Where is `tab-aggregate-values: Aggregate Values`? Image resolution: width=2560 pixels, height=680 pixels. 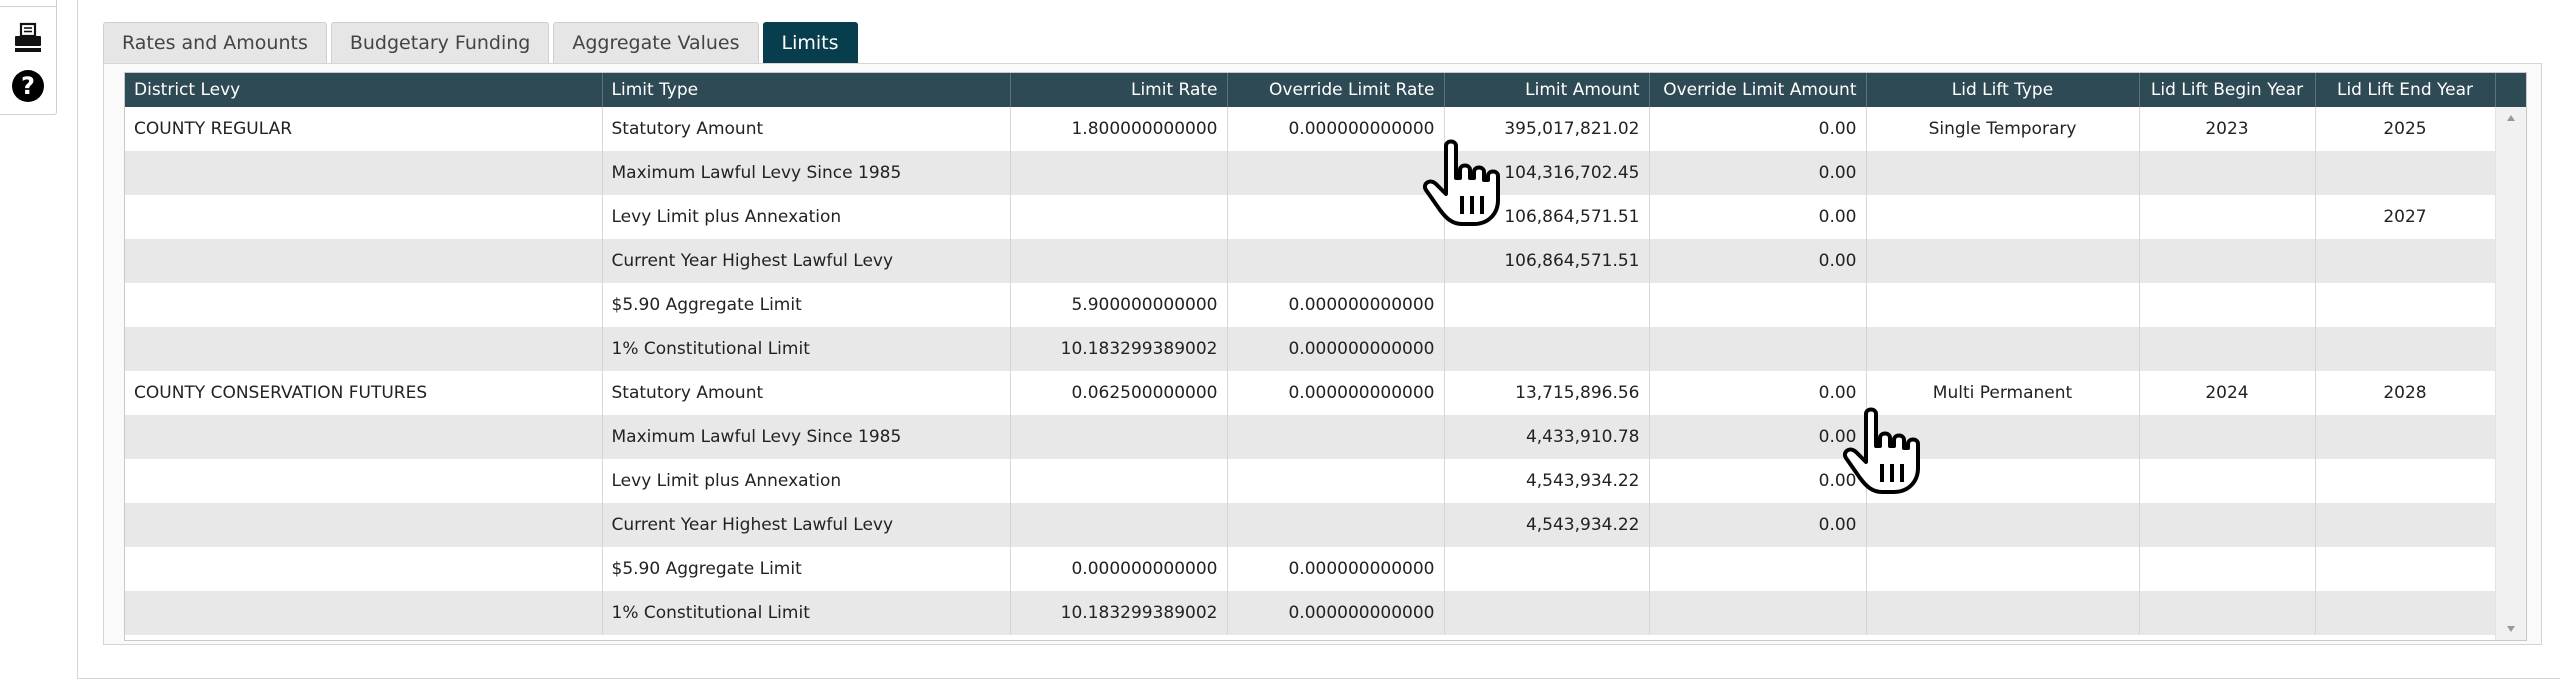
tab-aggregate-values: Aggregate Values is located at coordinates (656, 42).